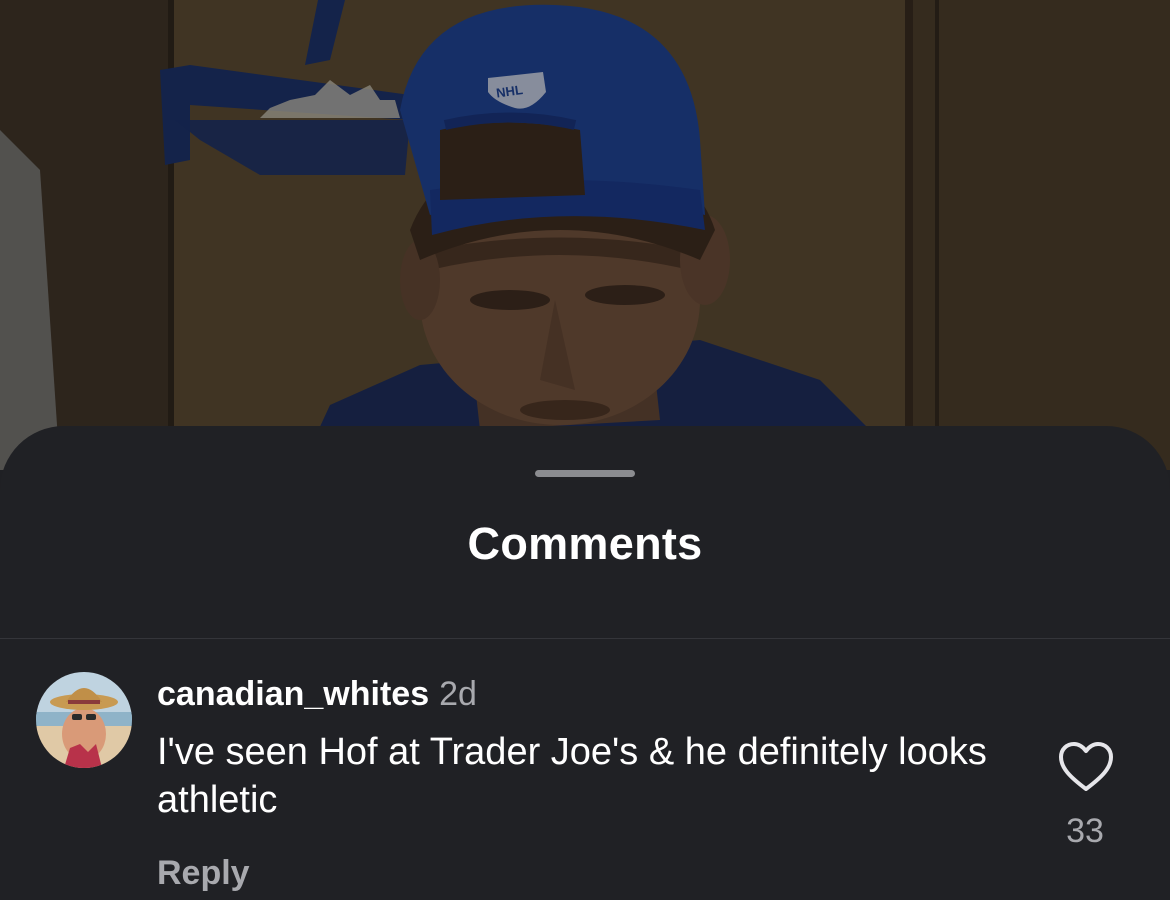  I want to click on like-count: 33, so click(1085, 831).